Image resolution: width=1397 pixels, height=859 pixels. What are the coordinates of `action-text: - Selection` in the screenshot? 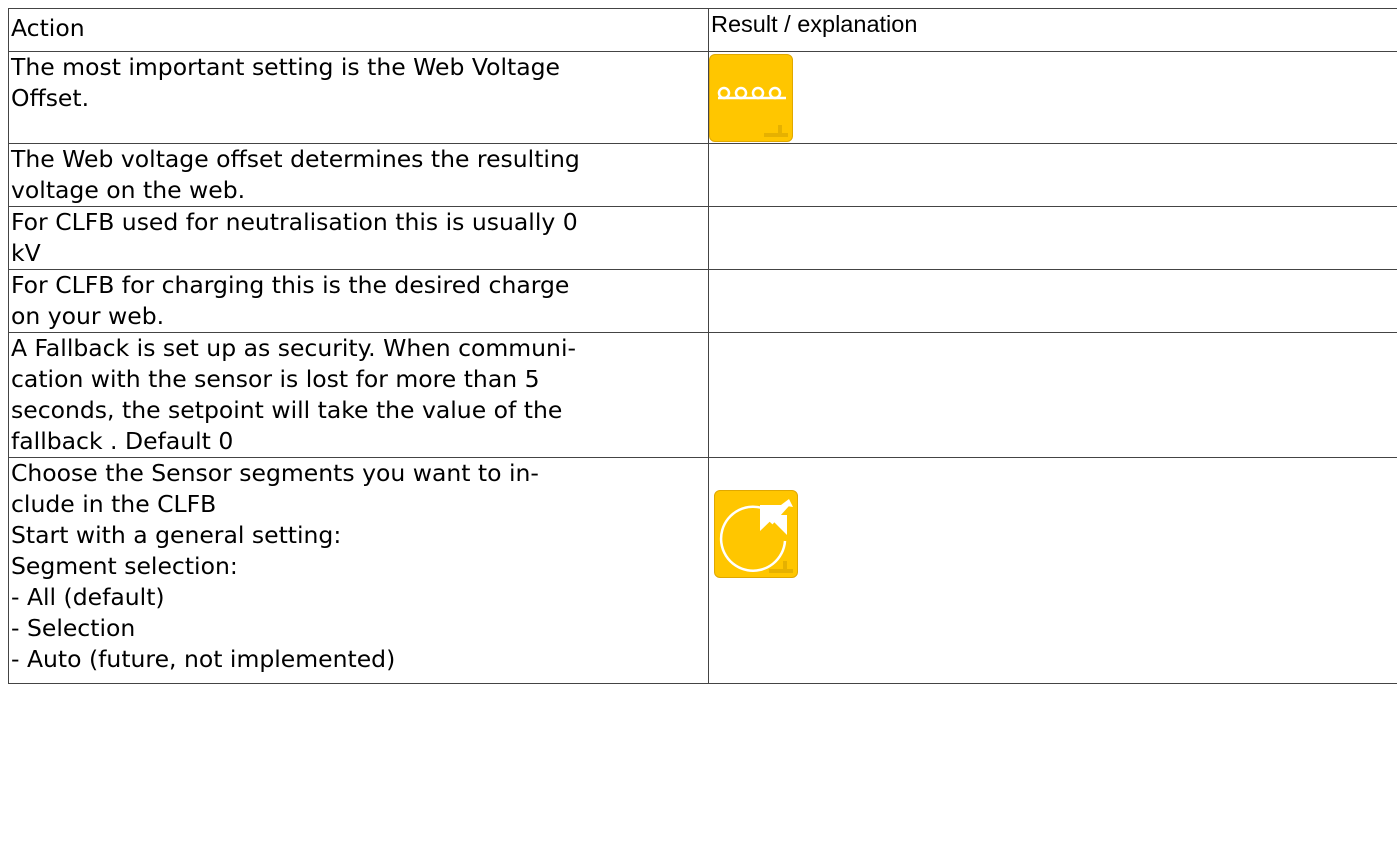 It's located at (73, 628).